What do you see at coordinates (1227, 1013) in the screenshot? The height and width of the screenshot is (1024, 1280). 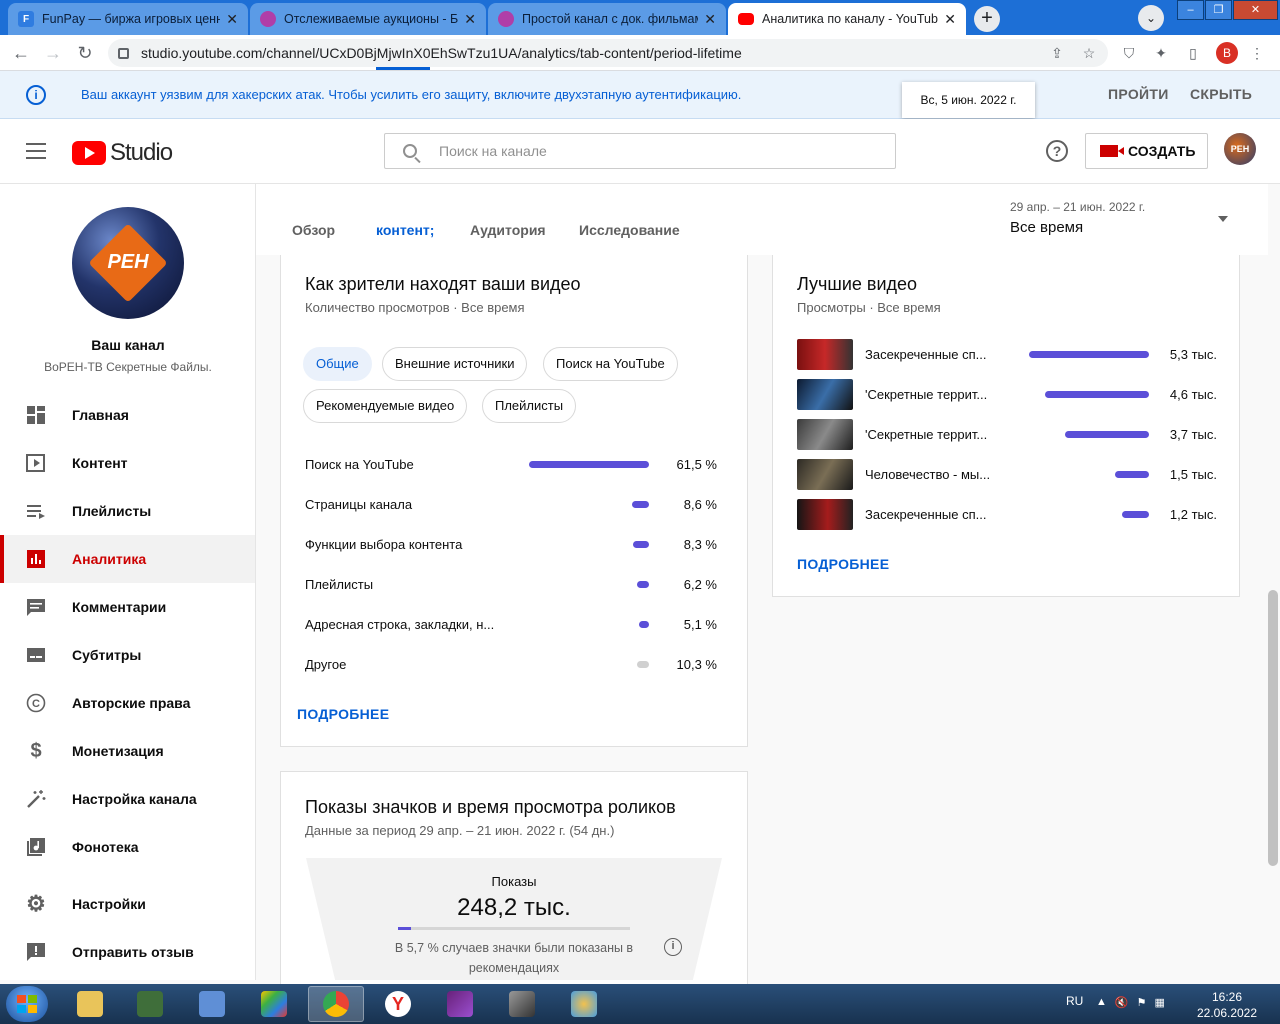 I see `clock-date: 22.06.2022` at bounding box center [1227, 1013].